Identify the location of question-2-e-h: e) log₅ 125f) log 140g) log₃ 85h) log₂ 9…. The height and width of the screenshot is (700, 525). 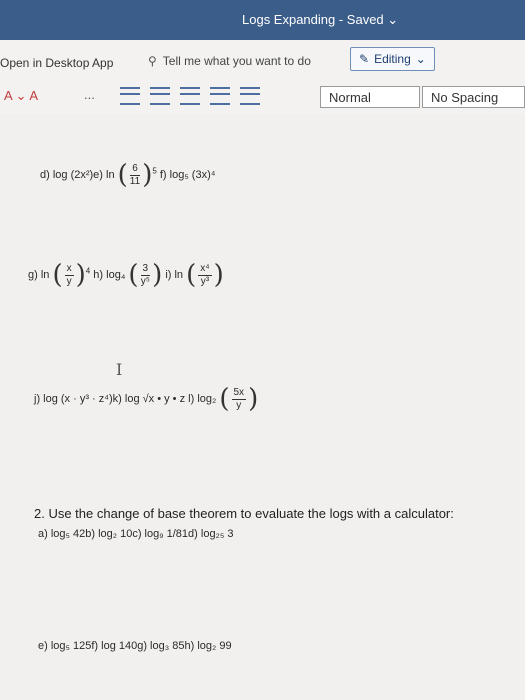
(135, 646).